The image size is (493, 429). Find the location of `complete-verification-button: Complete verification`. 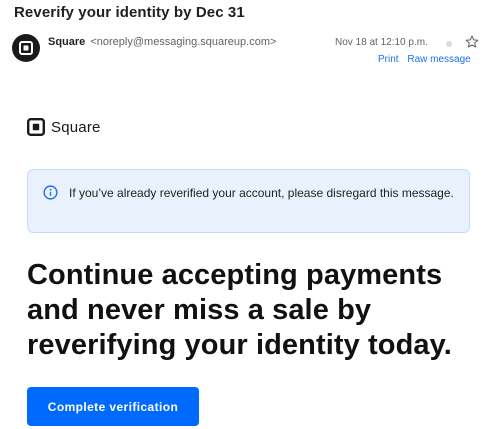

complete-verification-button: Complete verification is located at coordinates (113, 406).